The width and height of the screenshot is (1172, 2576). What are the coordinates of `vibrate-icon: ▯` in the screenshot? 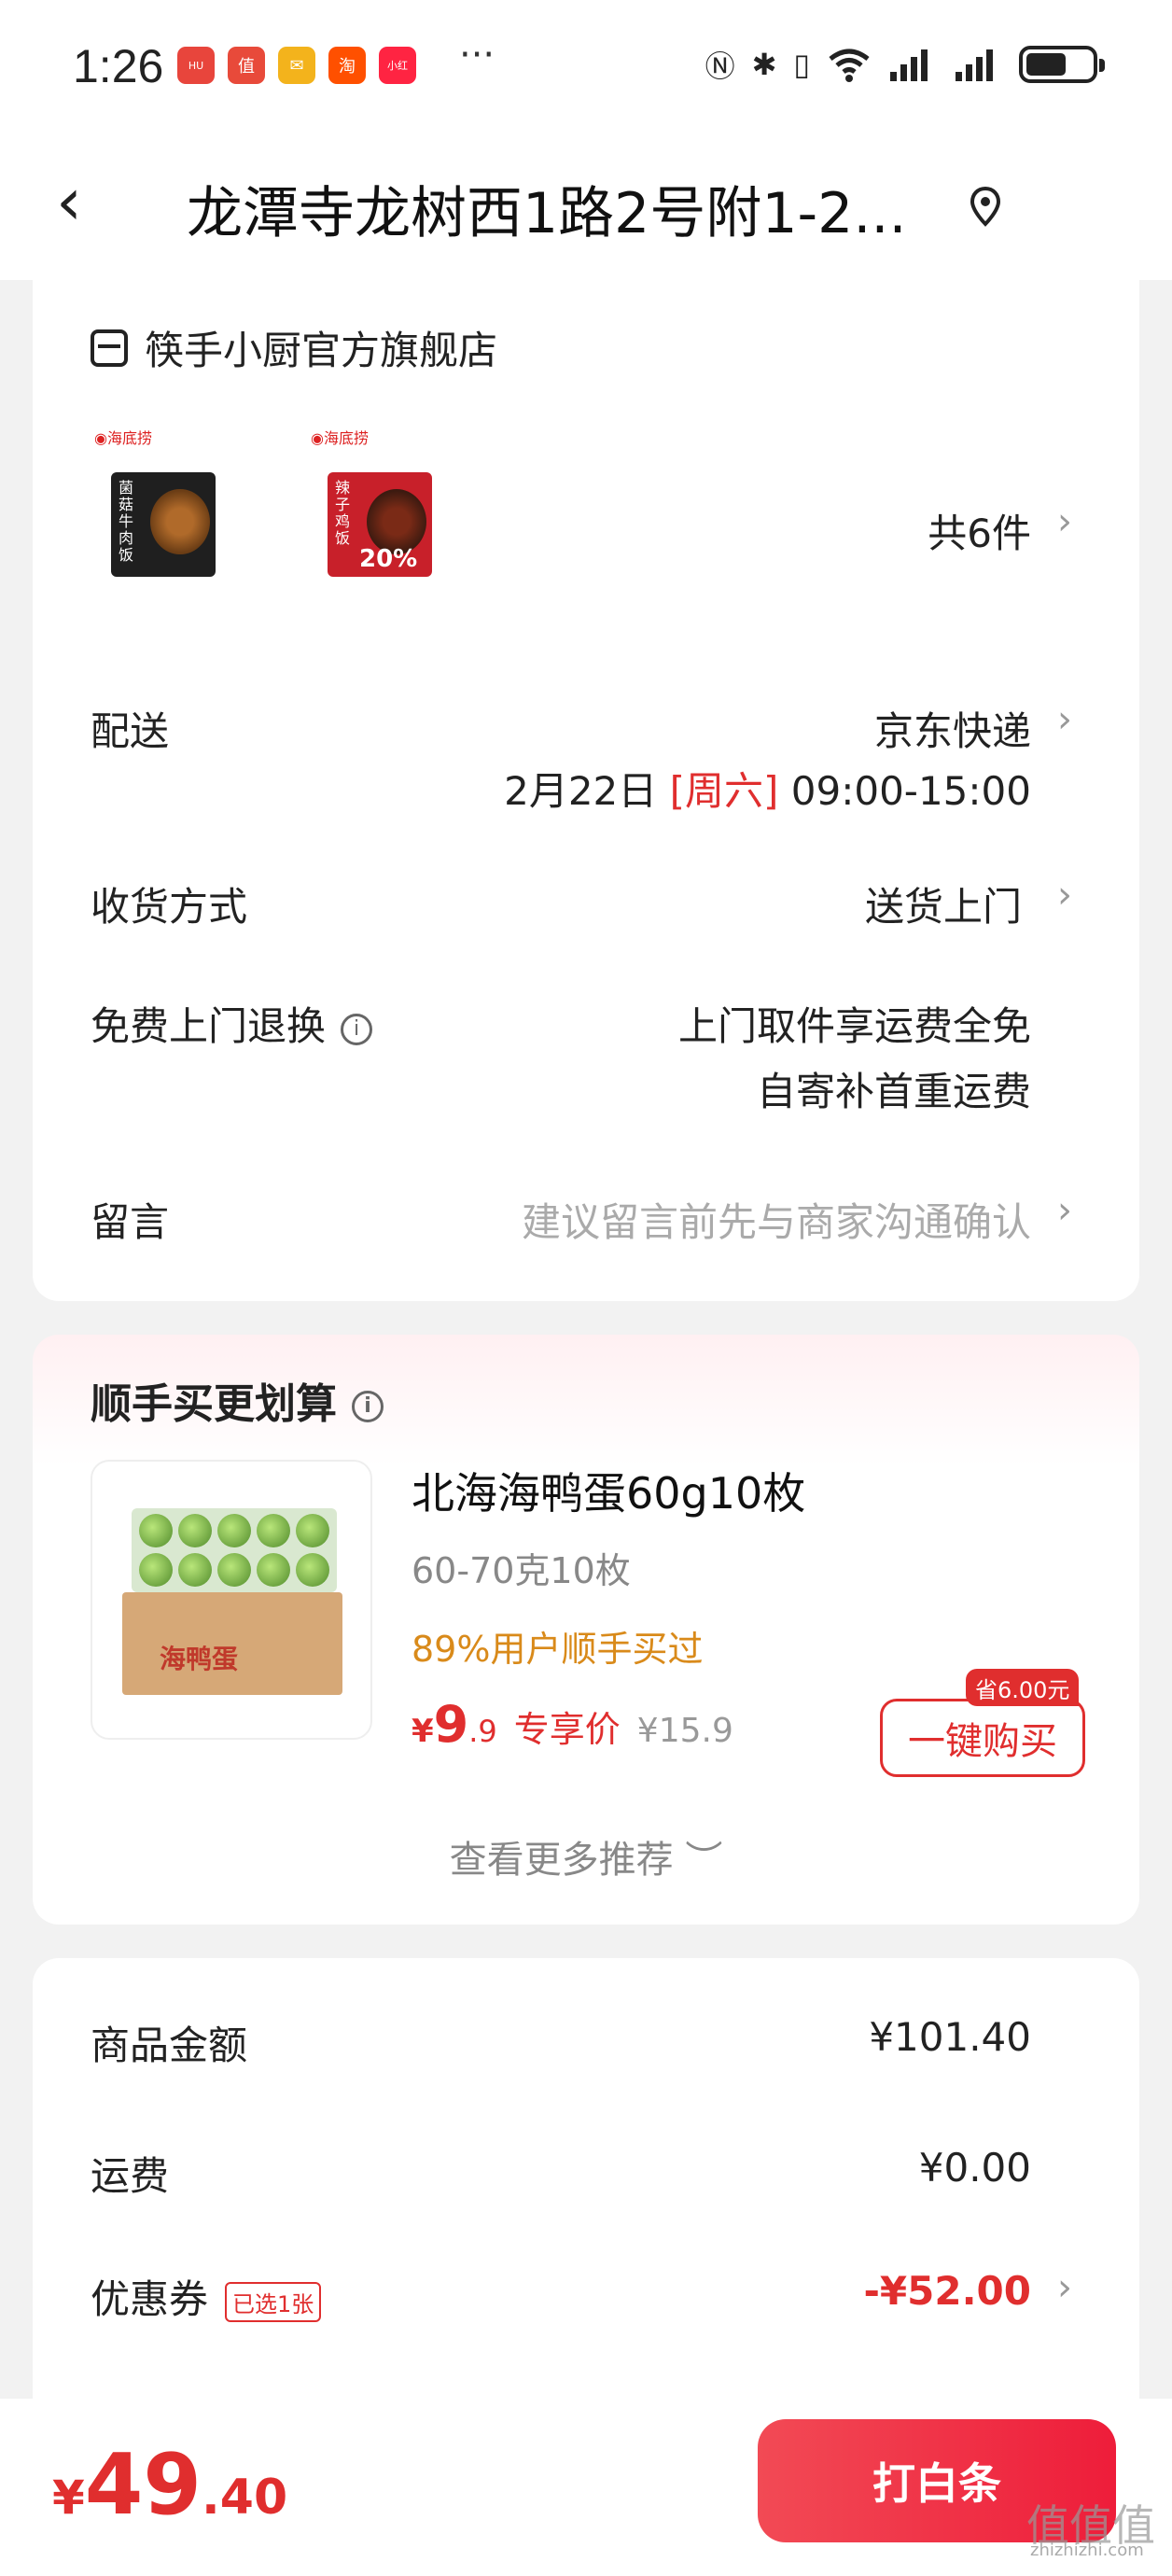 It's located at (801, 64).